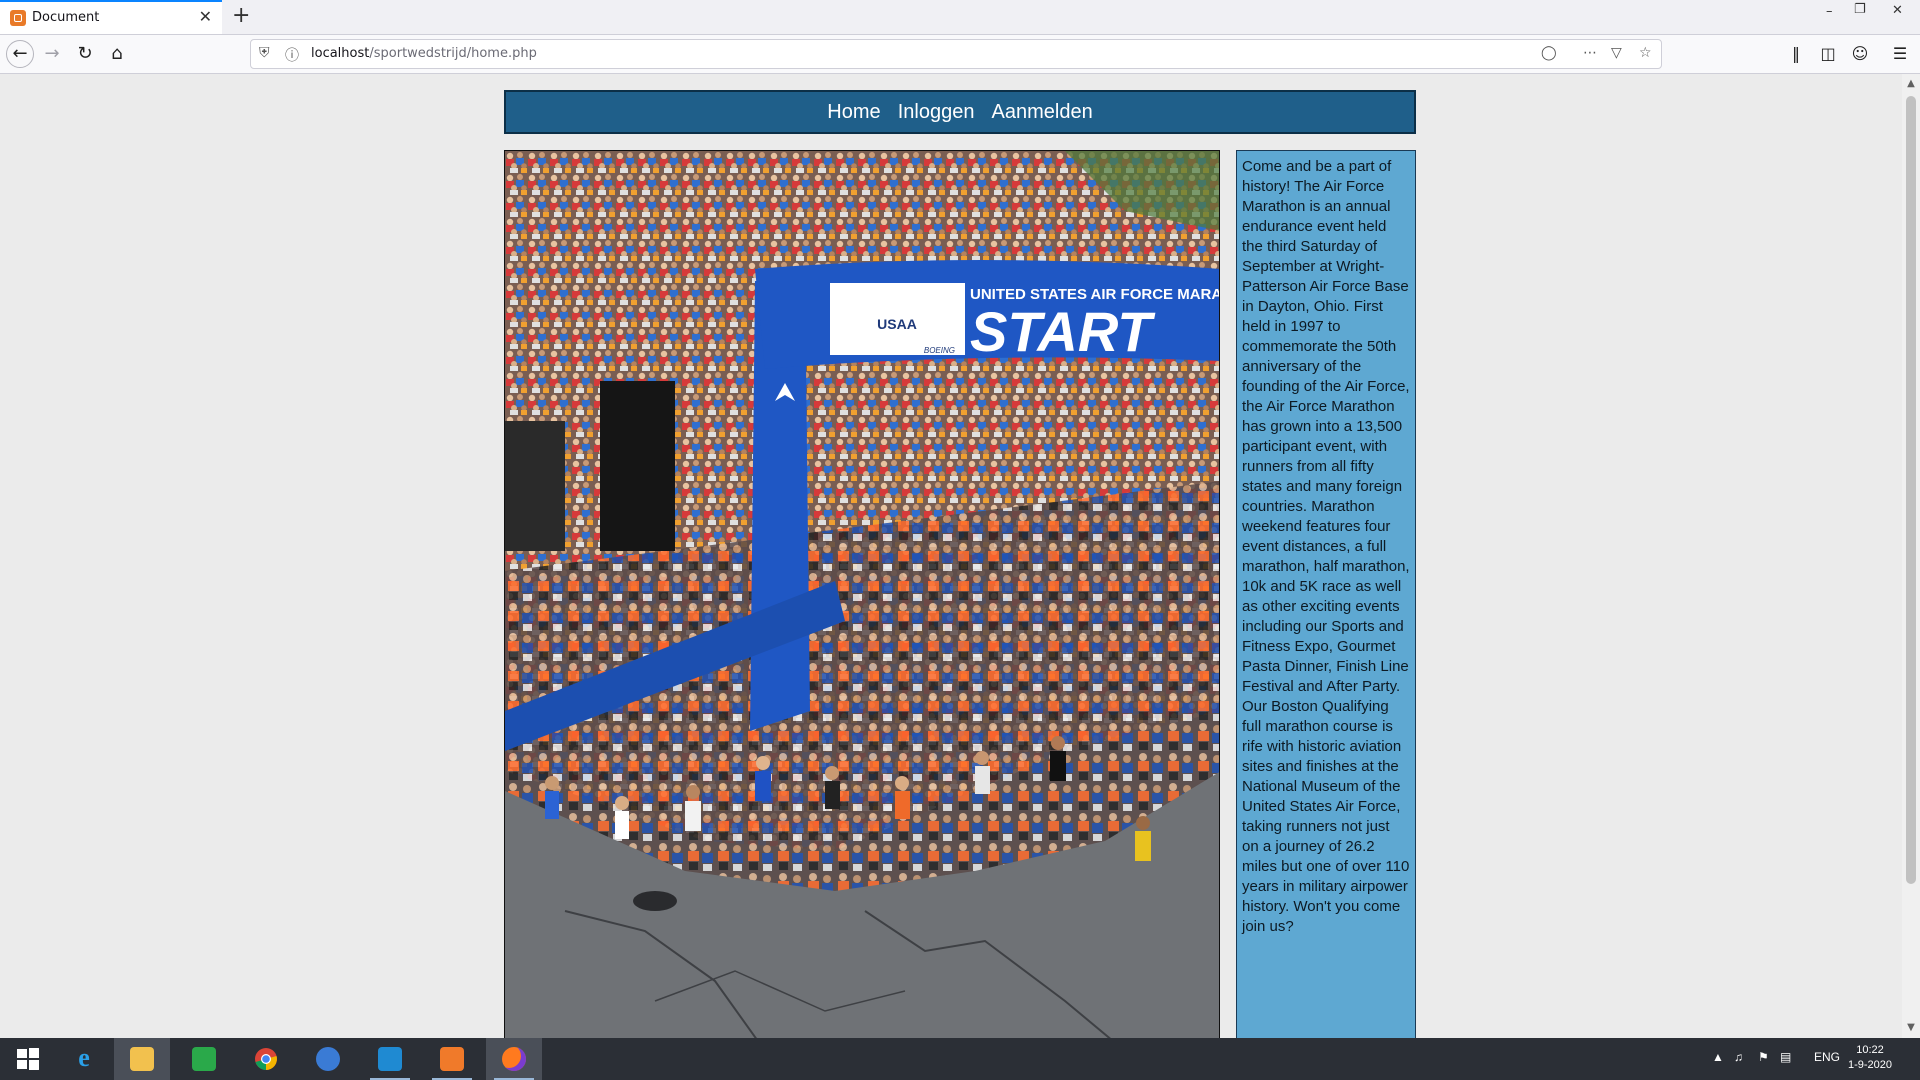 The width and height of the screenshot is (1920, 1080). I want to click on taskbar-file-explorer, so click(142, 1059).